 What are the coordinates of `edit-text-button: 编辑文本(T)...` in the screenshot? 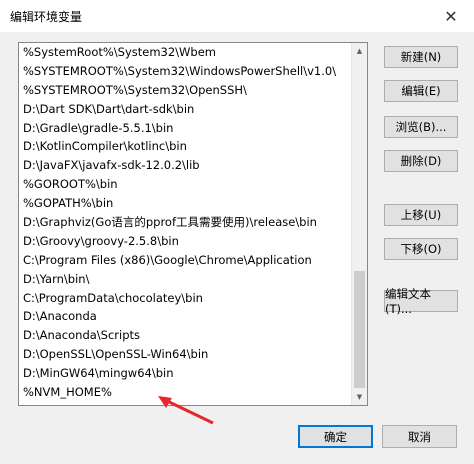 It's located at (421, 301).